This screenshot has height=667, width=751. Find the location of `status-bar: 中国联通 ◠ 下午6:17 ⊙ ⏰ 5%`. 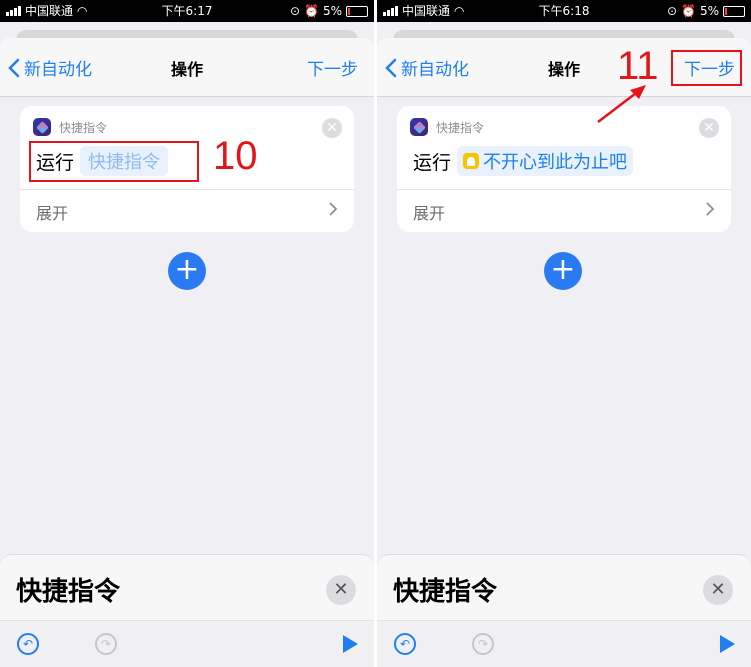

status-bar: 中国联通 ◠ 下午6:17 ⊙ ⏰ 5% is located at coordinates (187, 11).